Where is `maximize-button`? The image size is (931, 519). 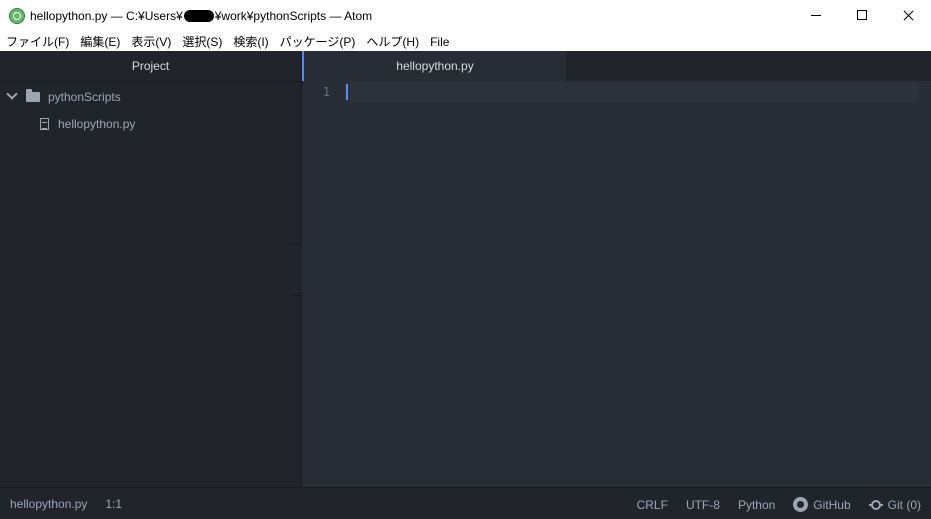 maximize-button is located at coordinates (862, 15).